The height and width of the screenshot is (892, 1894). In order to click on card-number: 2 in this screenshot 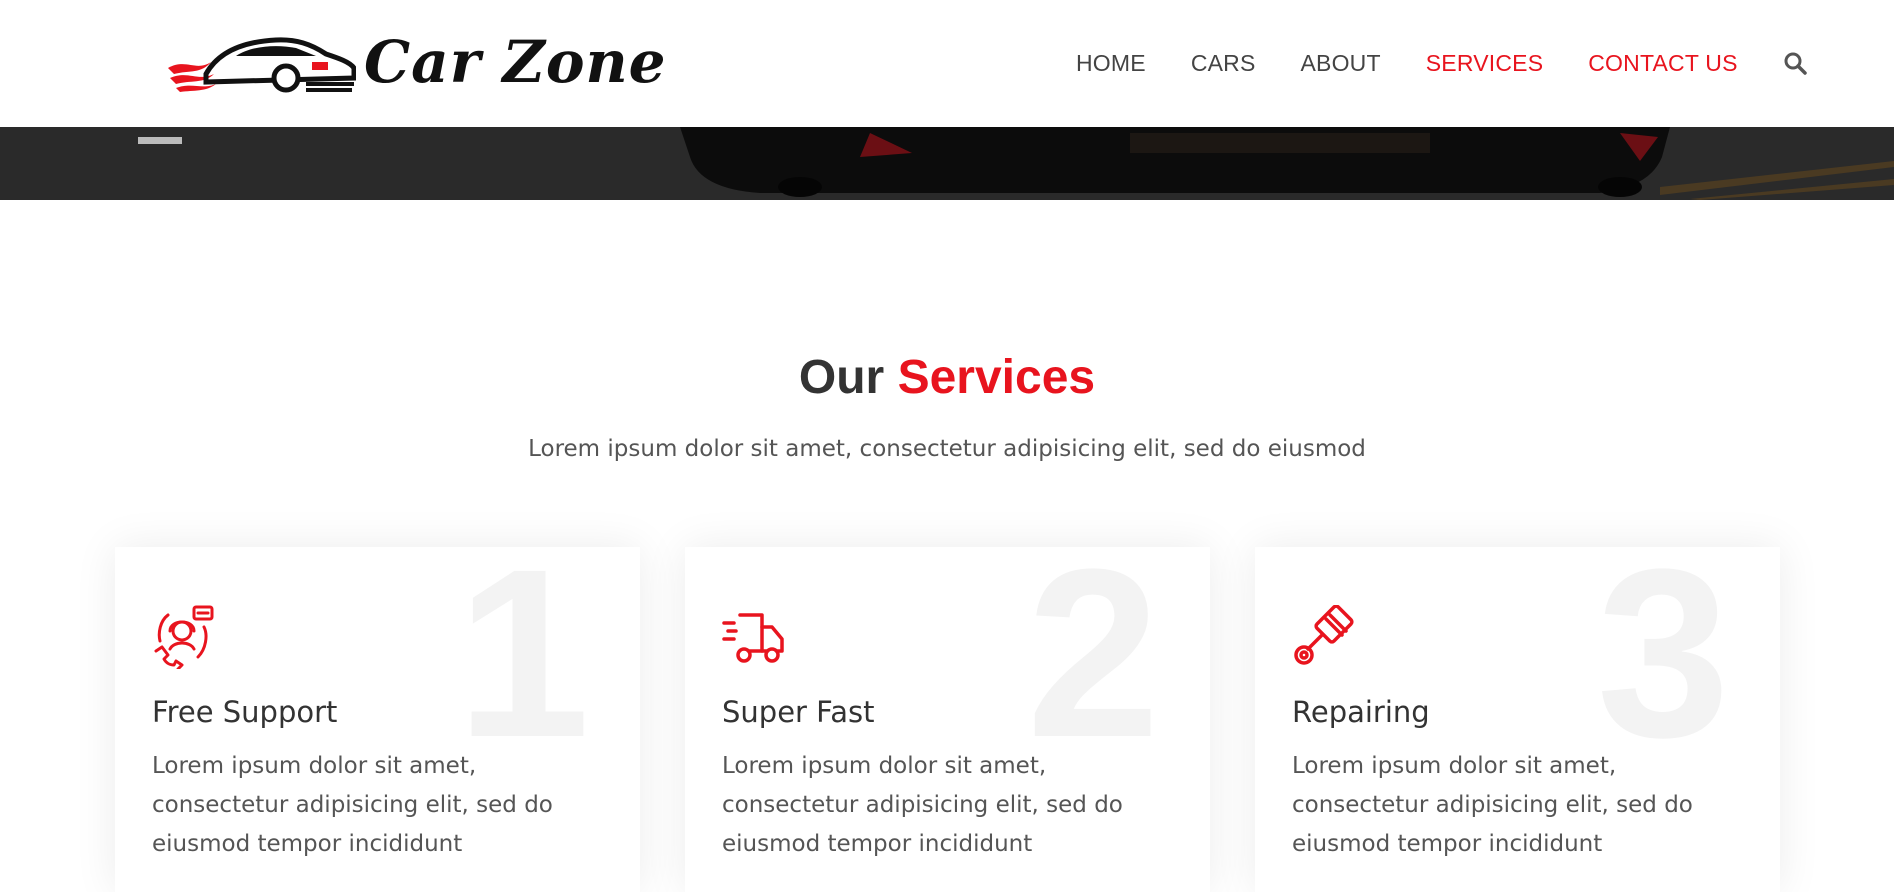, I will do `click(1093, 667)`.